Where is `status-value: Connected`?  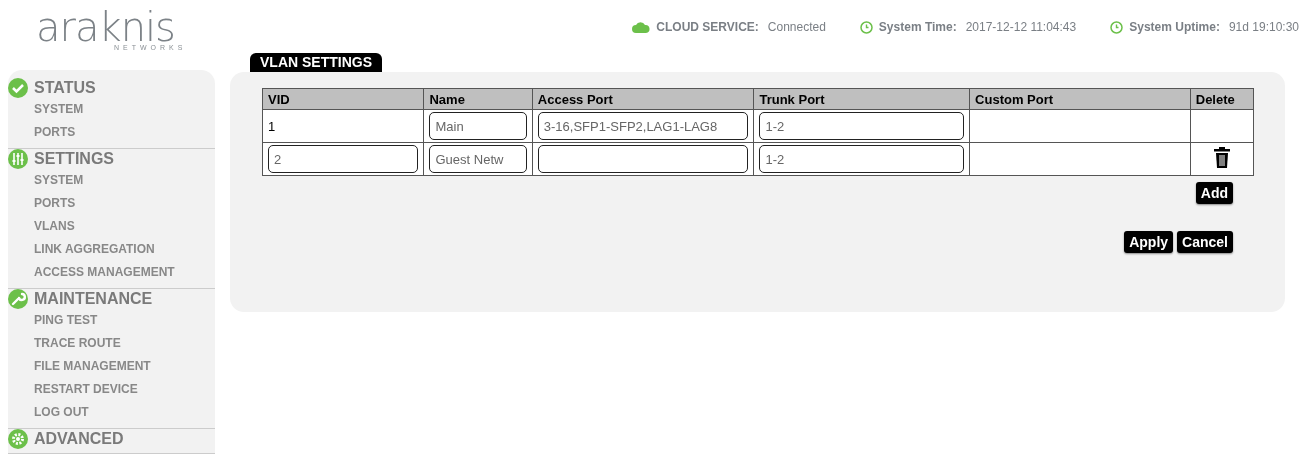
status-value: Connected is located at coordinates (796, 27).